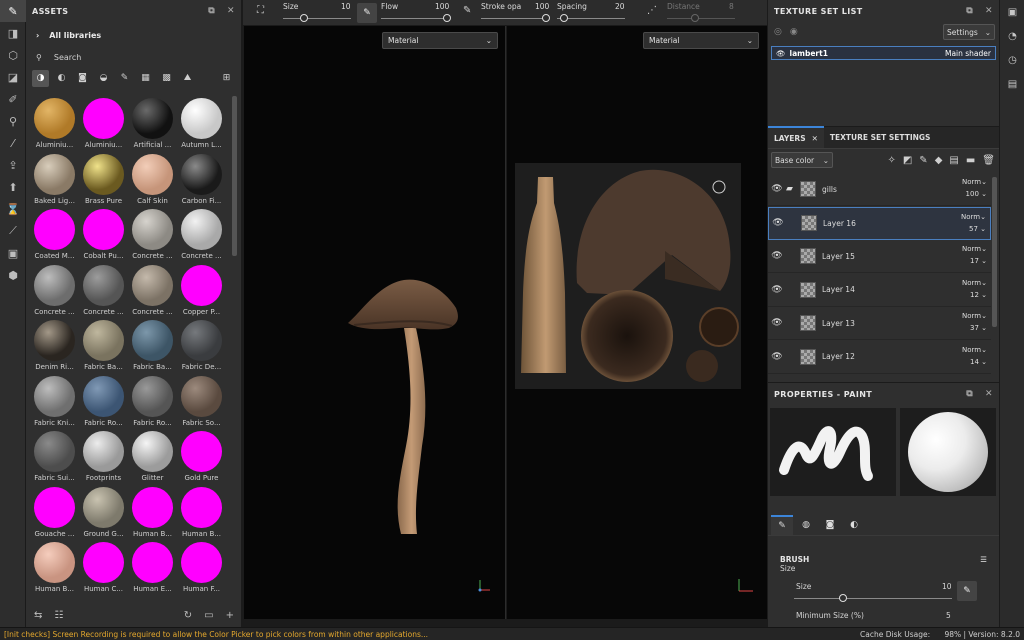  Describe the element at coordinates (879, 323) in the screenshot. I see `layer-row: 👁 Layer 13 Norm⌄ 37 ⌄` at that location.